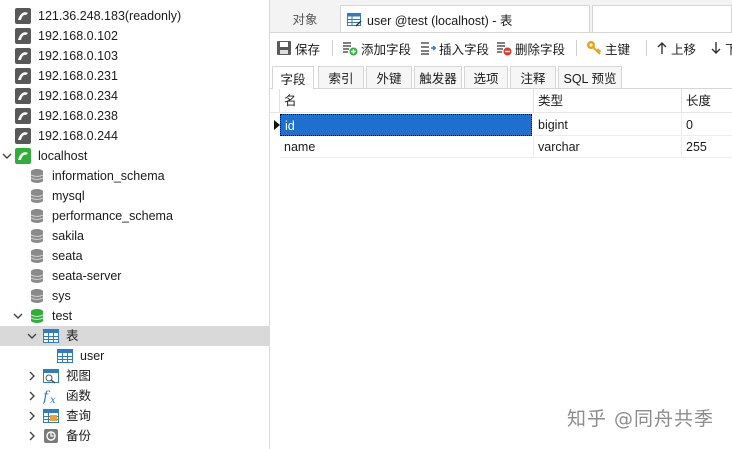 The image size is (732, 449). What do you see at coordinates (134, 296) in the screenshot?
I see `tree-item-database: sys` at bounding box center [134, 296].